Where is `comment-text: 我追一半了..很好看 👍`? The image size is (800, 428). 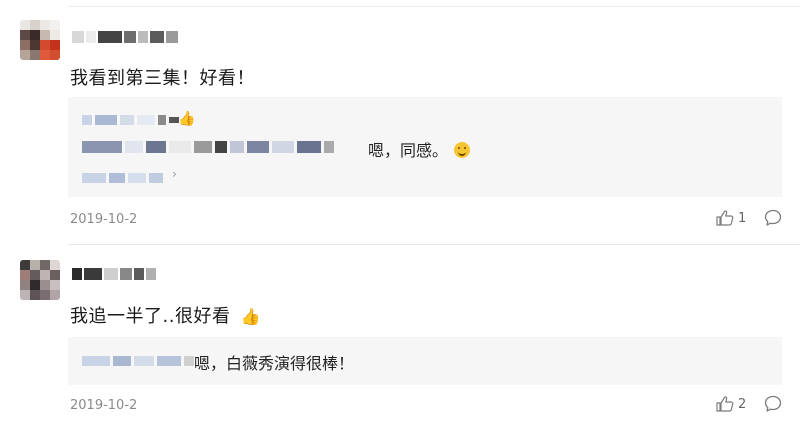
comment-text: 我追一半了..很好看 👍 is located at coordinates (165, 315).